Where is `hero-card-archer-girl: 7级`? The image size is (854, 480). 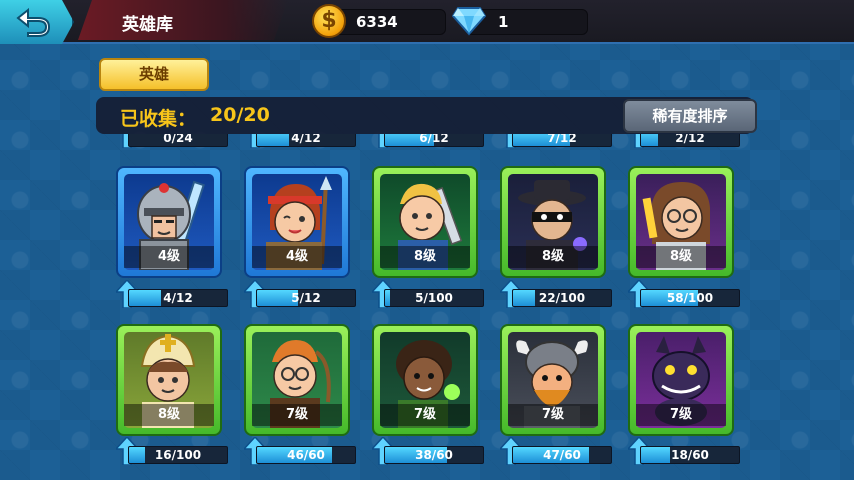 hero-card-archer-girl: 7级 is located at coordinates (297, 380).